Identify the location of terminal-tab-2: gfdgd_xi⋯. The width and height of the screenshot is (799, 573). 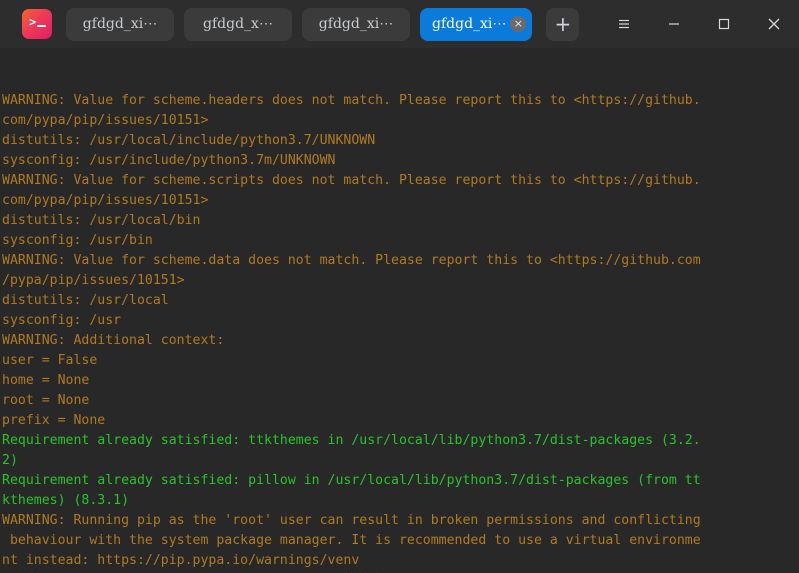
(356, 24).